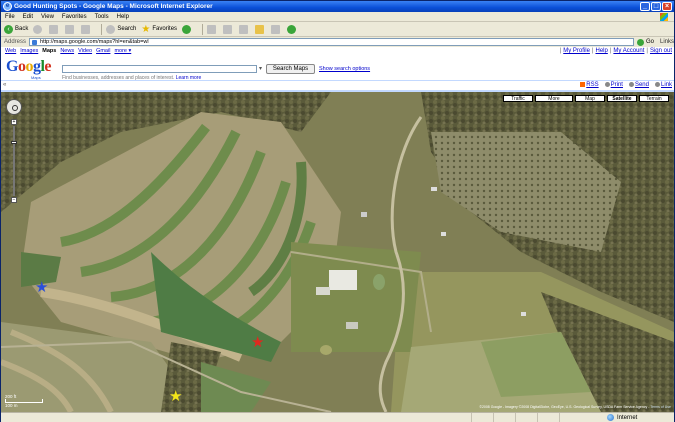 The width and height of the screenshot is (675, 422). I want to click on menu-file: File, so click(10, 17).